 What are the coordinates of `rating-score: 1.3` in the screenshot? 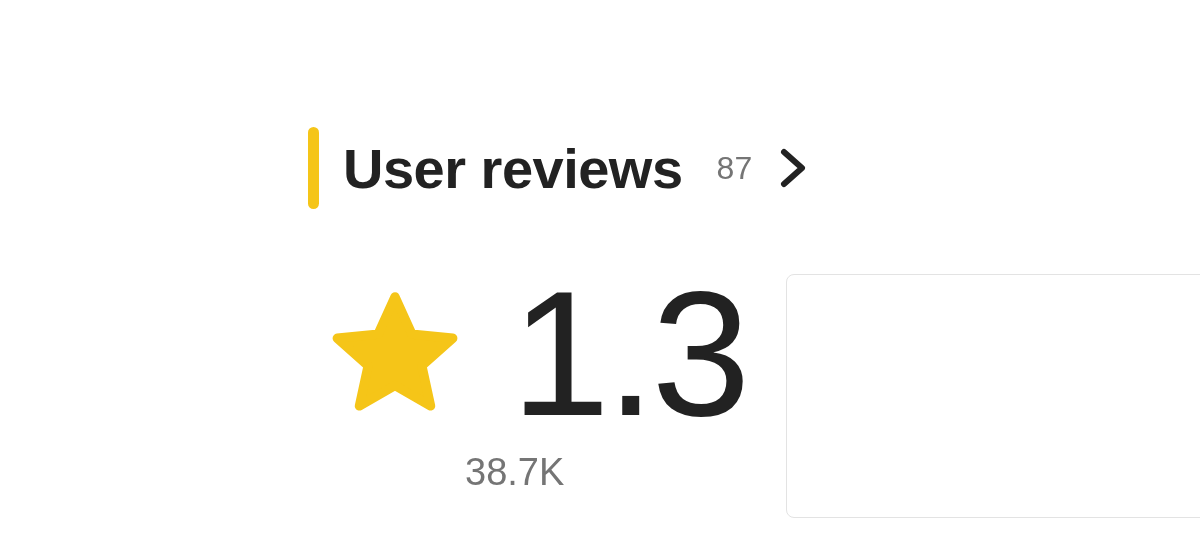 It's located at (629, 354).